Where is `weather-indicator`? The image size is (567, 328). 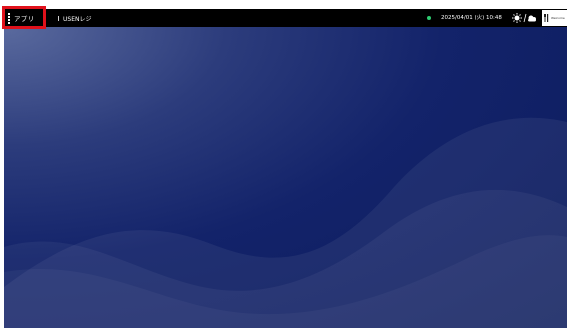 weather-indicator is located at coordinates (524, 18).